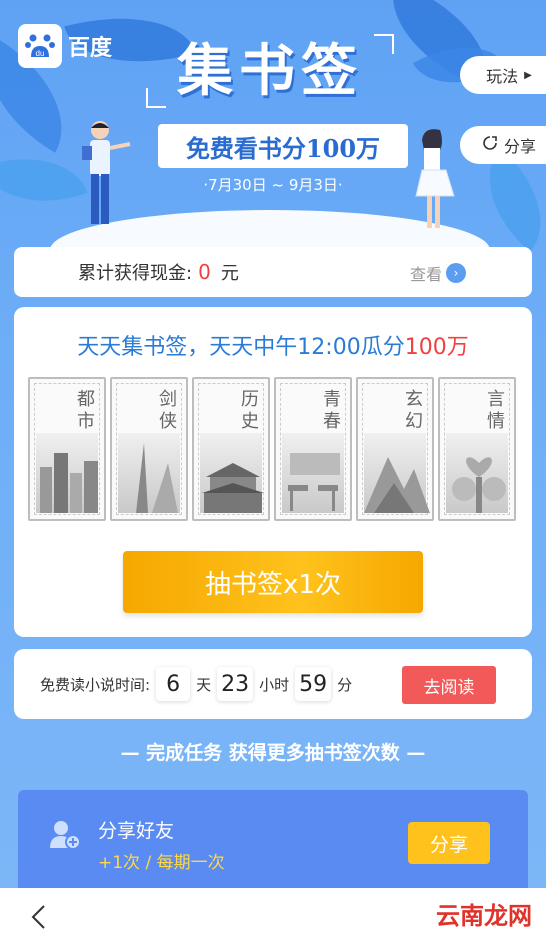 Image resolution: width=546 pixels, height=941 pixels. I want to click on bottom-bar: 云南龙网, so click(273, 914).